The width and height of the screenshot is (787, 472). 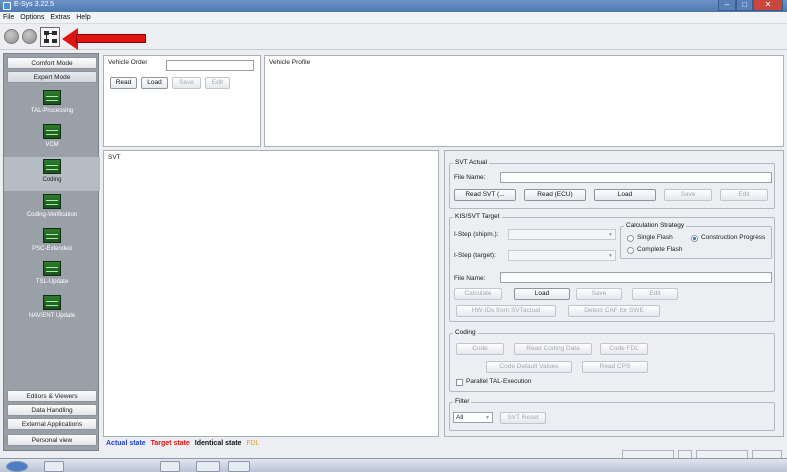 I want to click on construction-progress-radio, so click(x=694, y=238).